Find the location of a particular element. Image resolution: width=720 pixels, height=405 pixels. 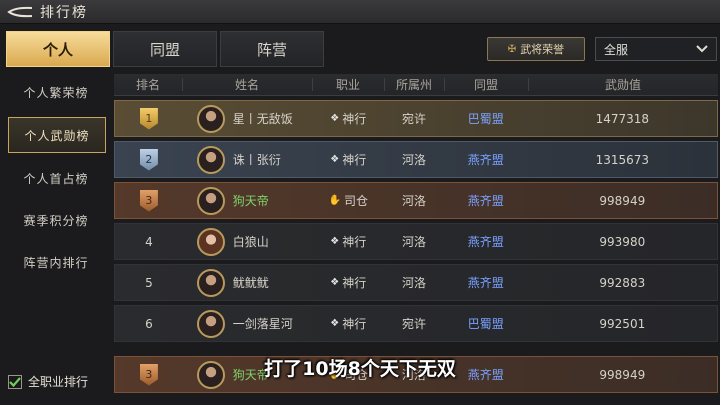

rank-cell: 2 is located at coordinates (149, 159).